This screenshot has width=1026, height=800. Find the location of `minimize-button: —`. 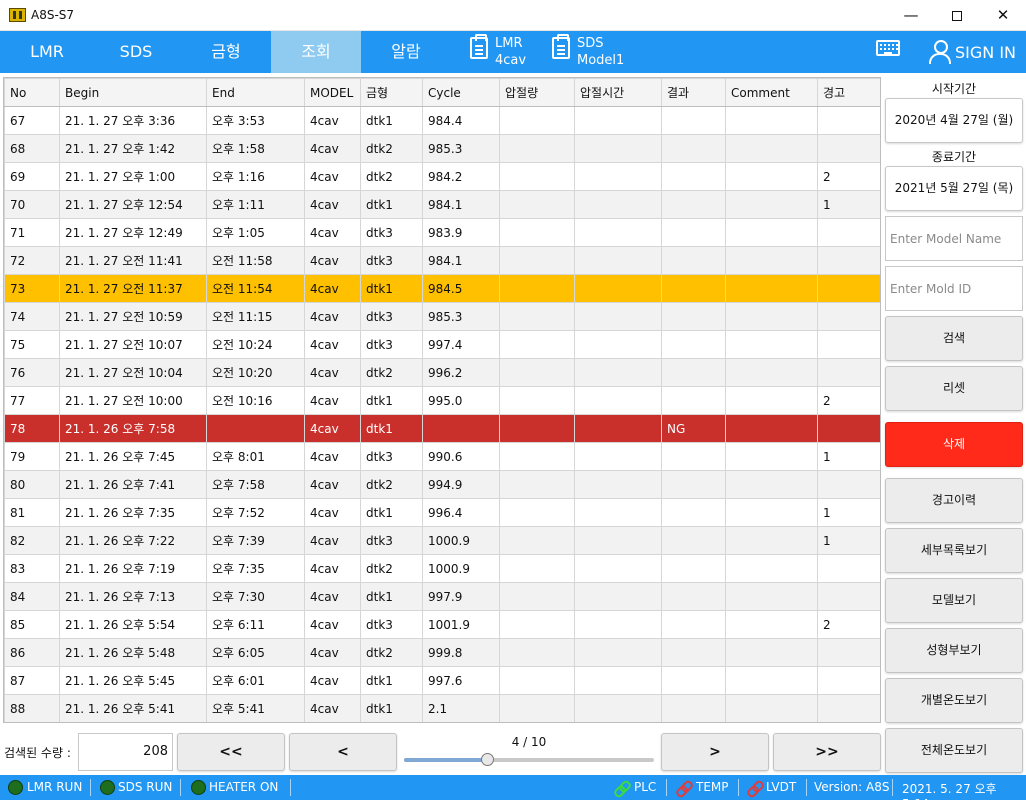

minimize-button: — is located at coordinates (911, 15).